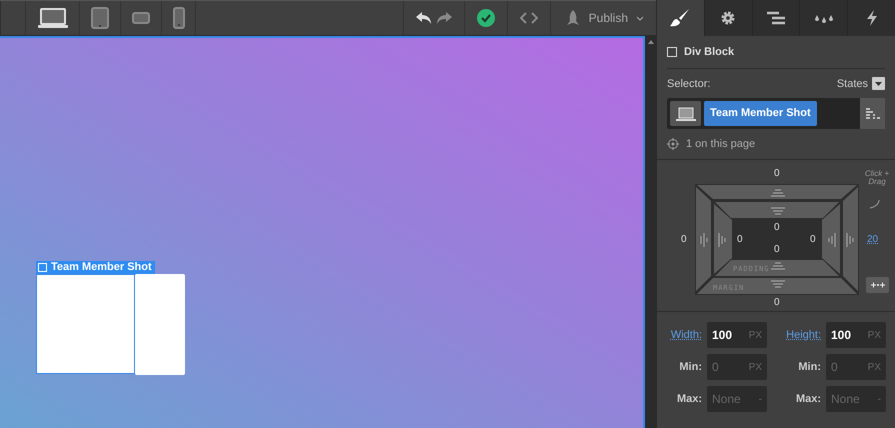  I want to click on padding-left-handle, so click(723, 239).